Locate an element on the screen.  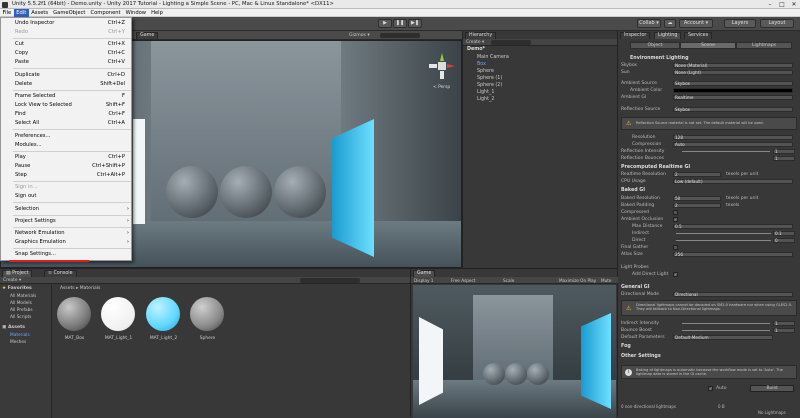
layers-dropdown: Layers is located at coordinates (740, 23).